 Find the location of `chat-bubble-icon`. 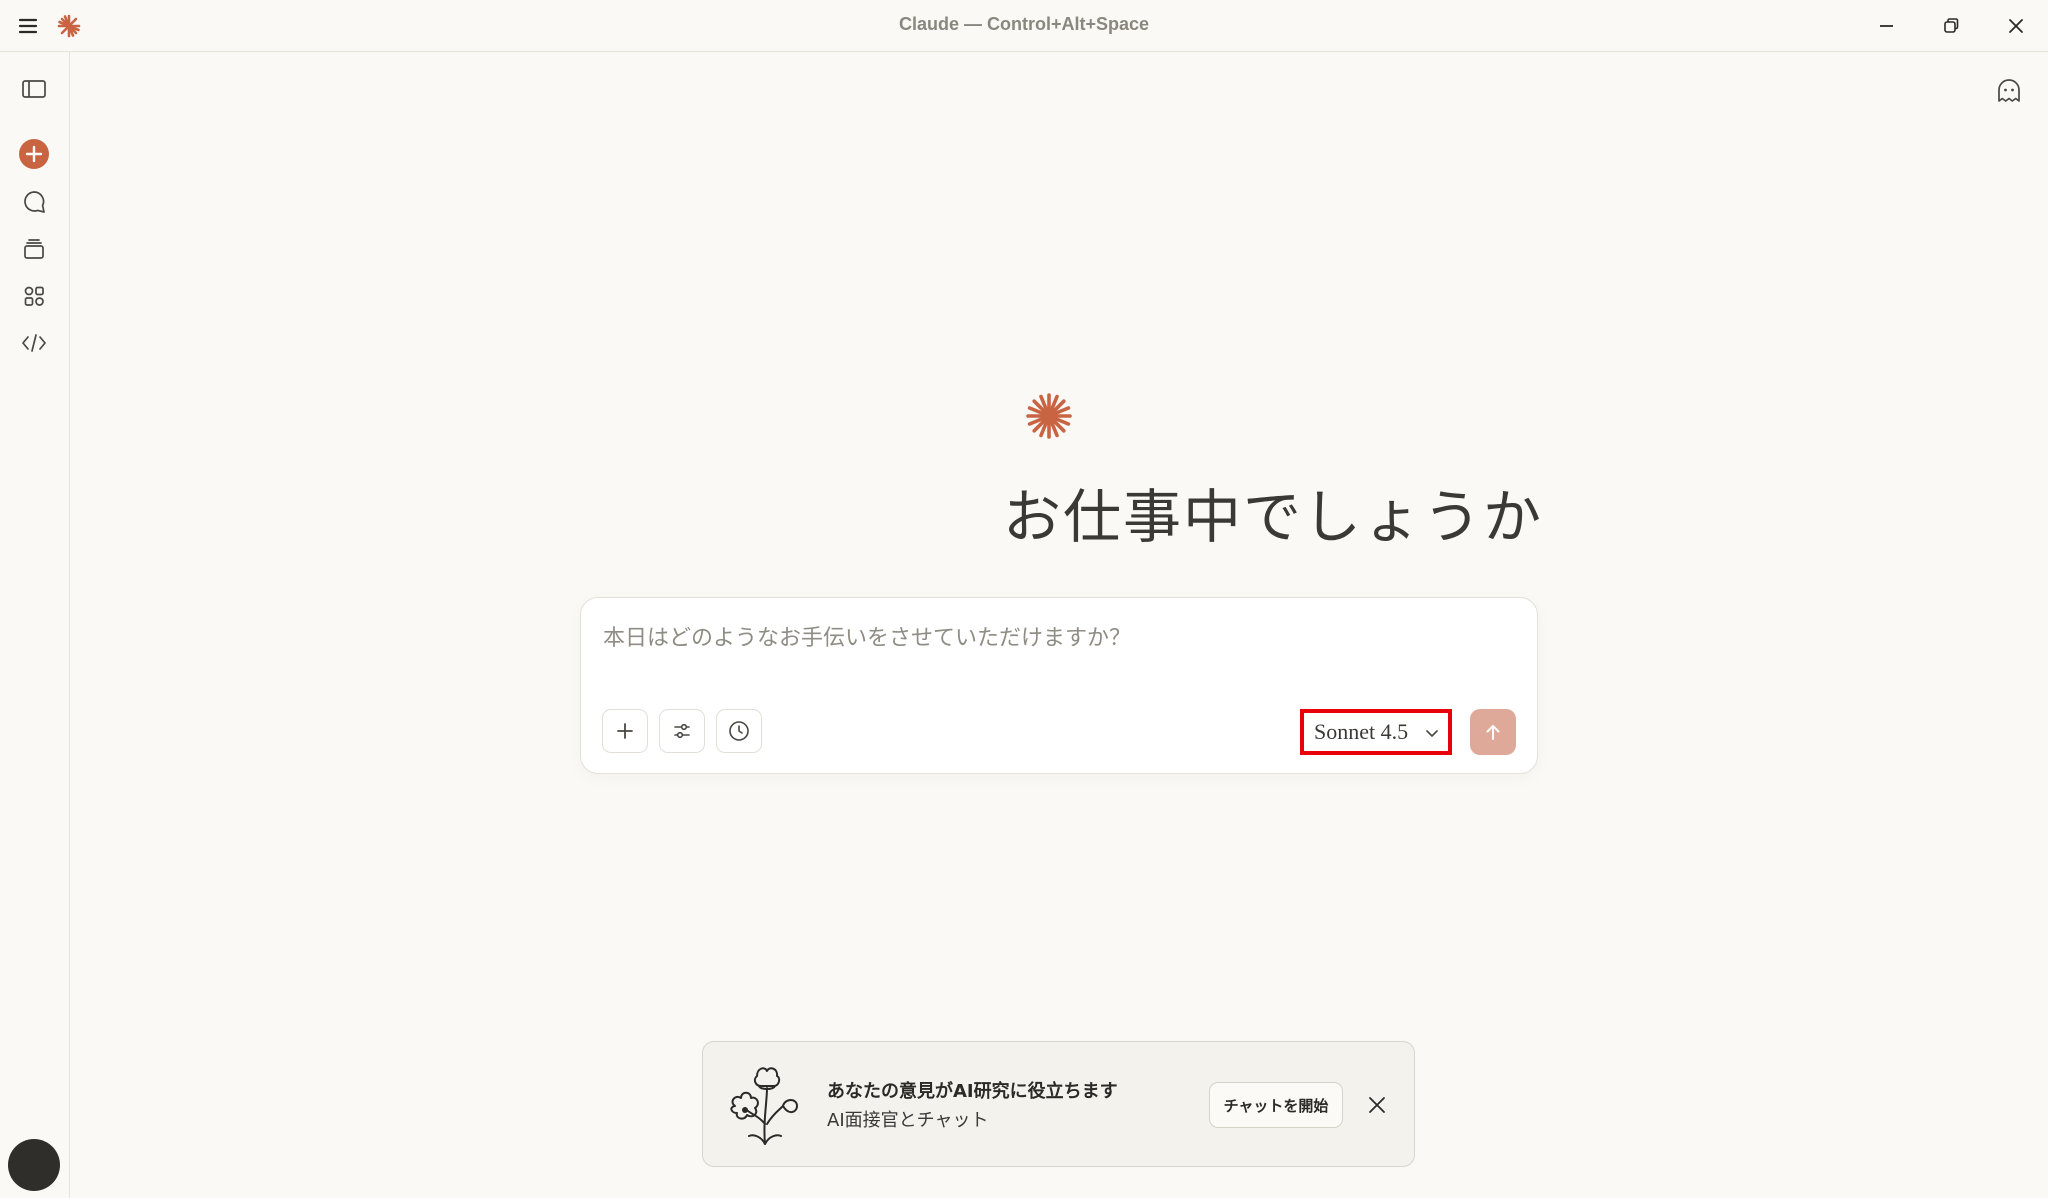

chat-bubble-icon is located at coordinates (34, 202).